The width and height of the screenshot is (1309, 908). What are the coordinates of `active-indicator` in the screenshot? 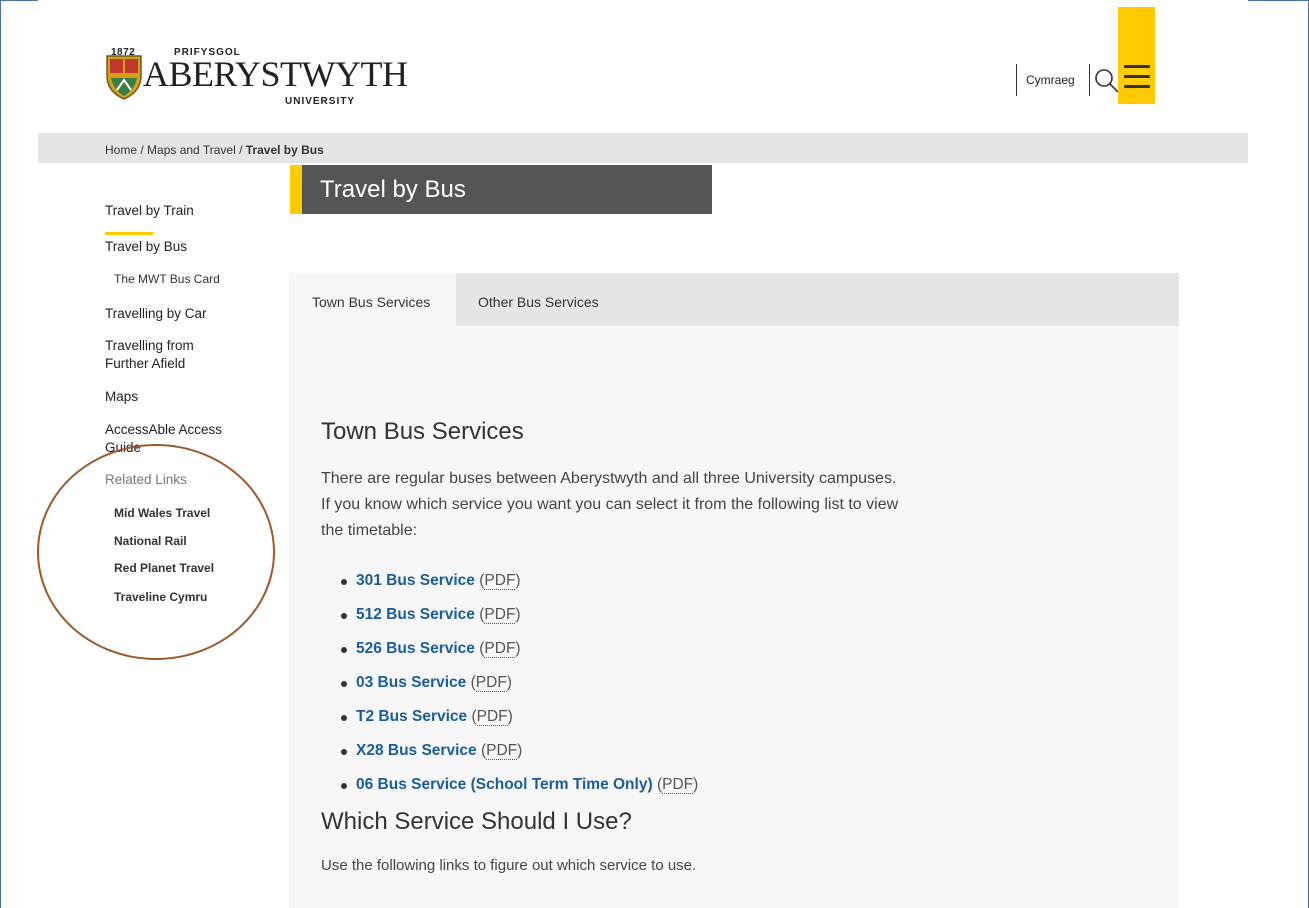 It's located at (129, 233).